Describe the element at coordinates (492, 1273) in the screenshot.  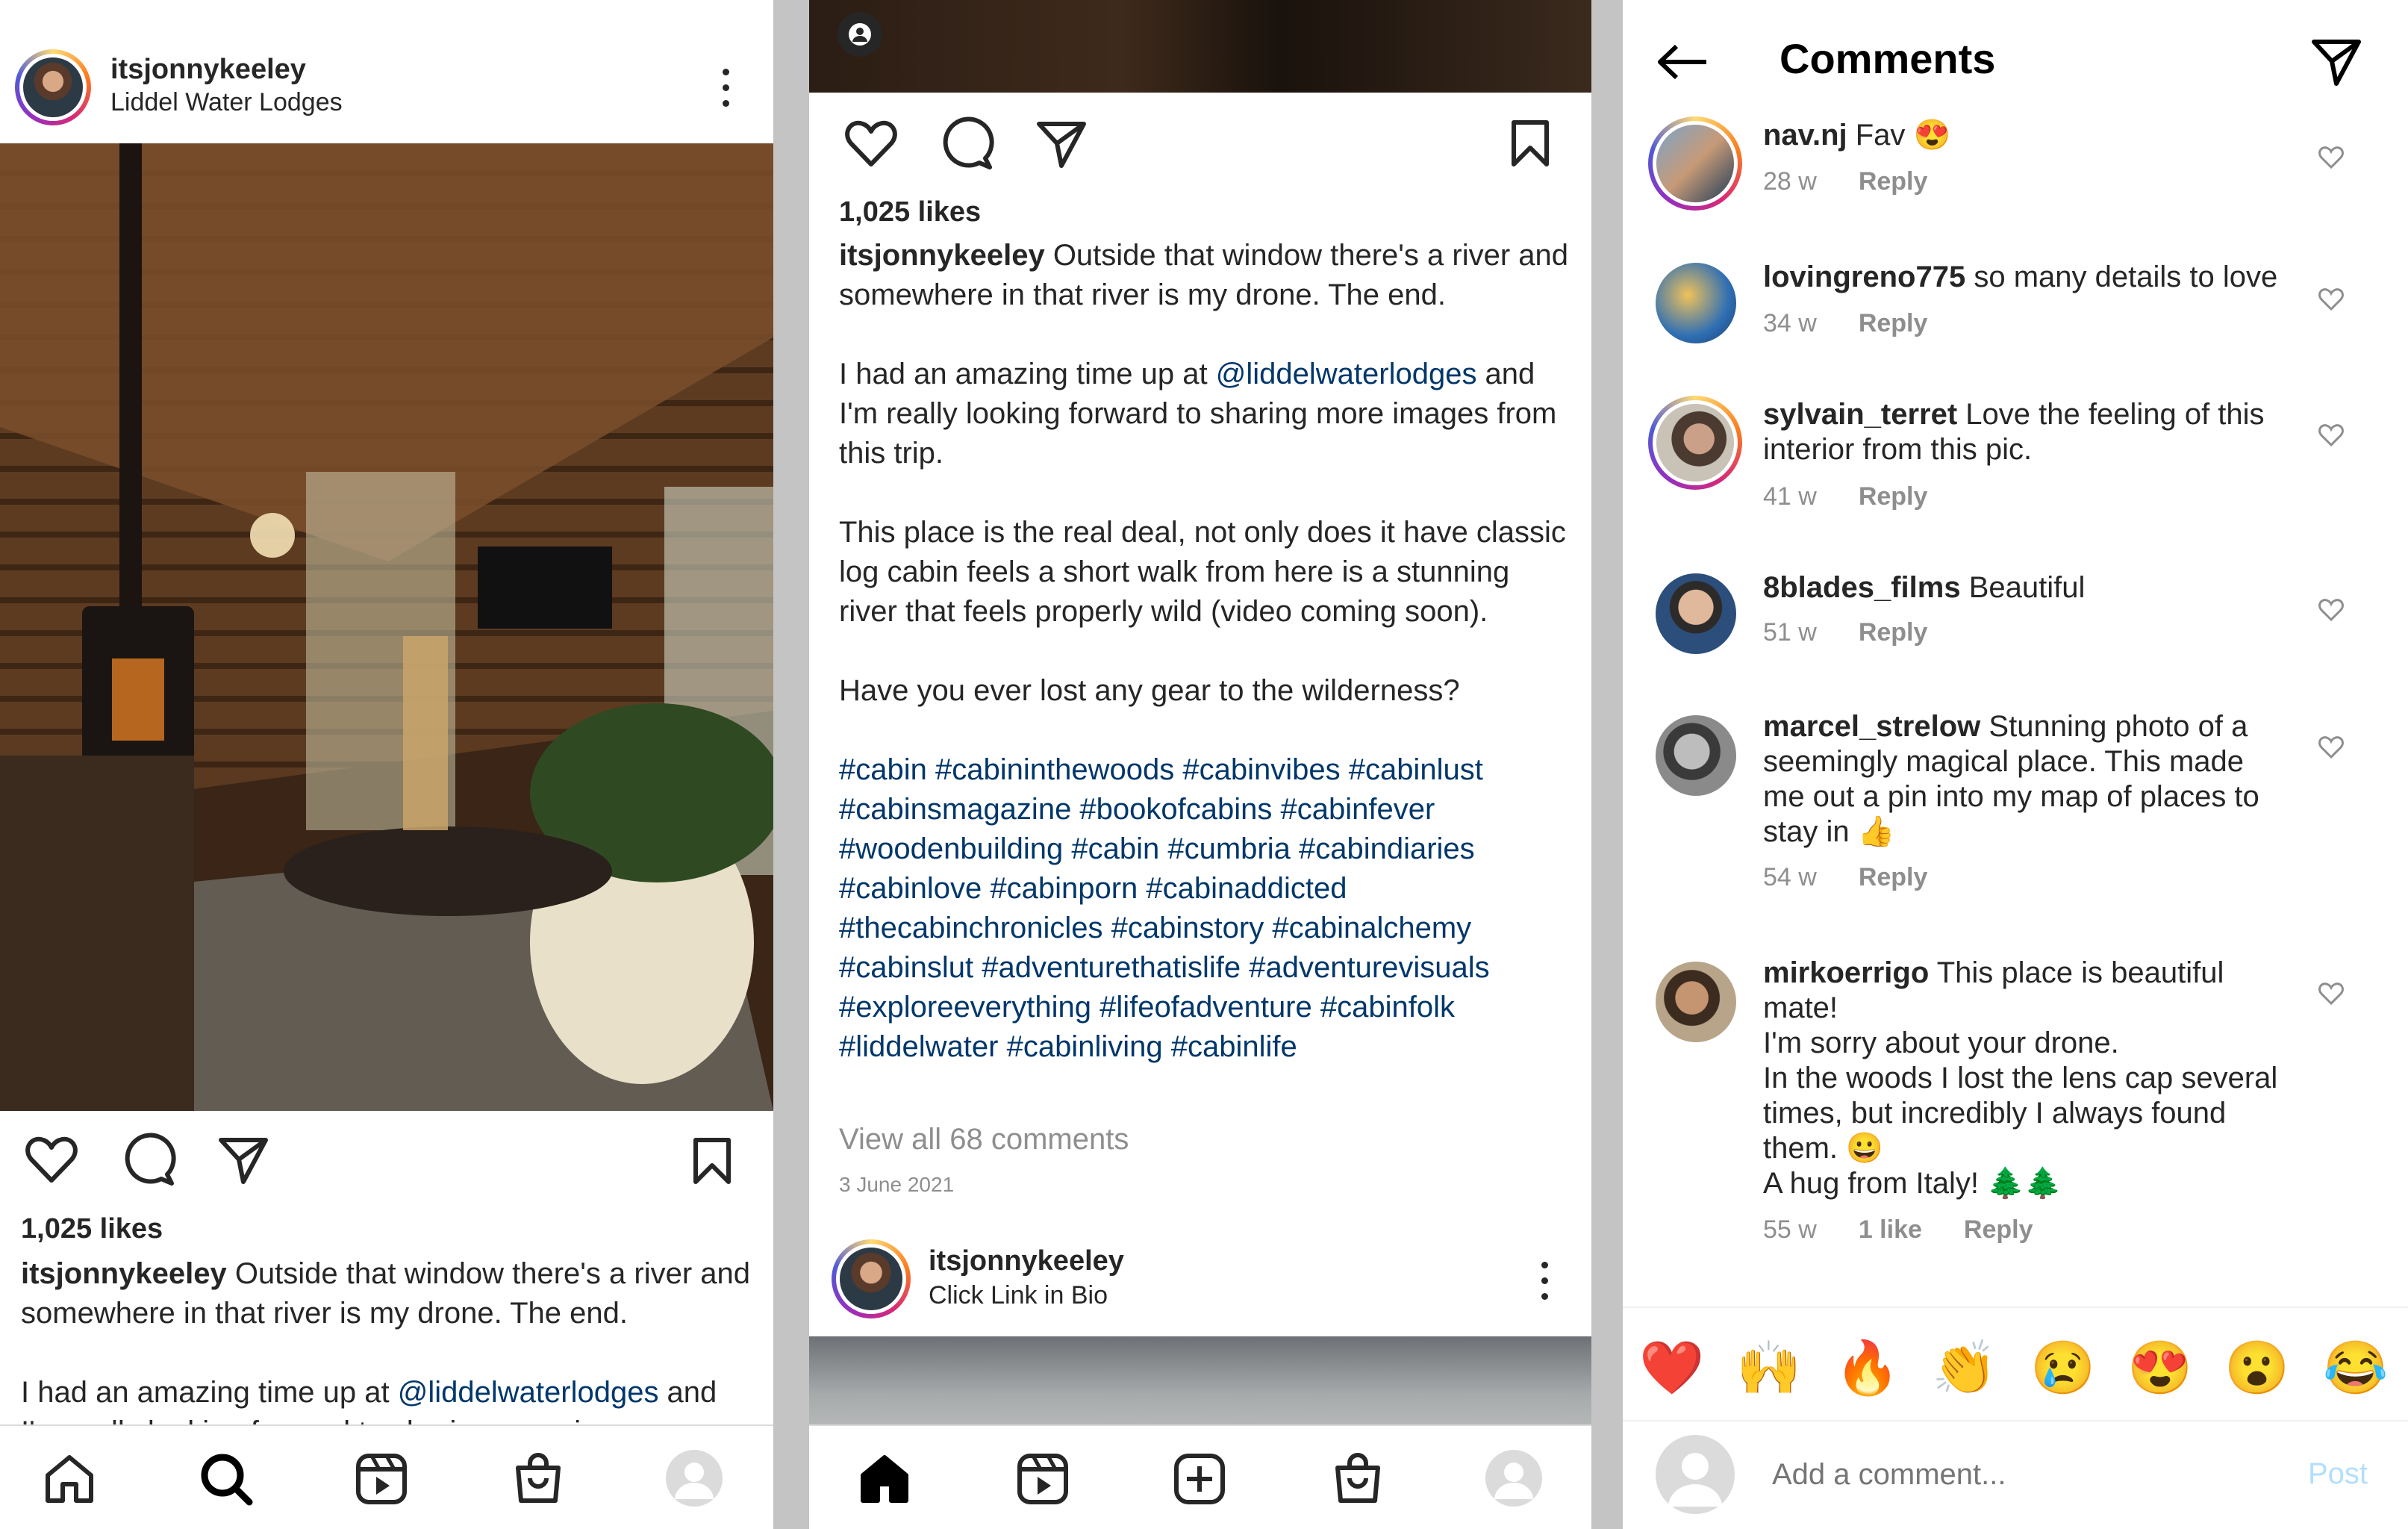
I see `caption-text: Outside that window there's a river and` at that location.